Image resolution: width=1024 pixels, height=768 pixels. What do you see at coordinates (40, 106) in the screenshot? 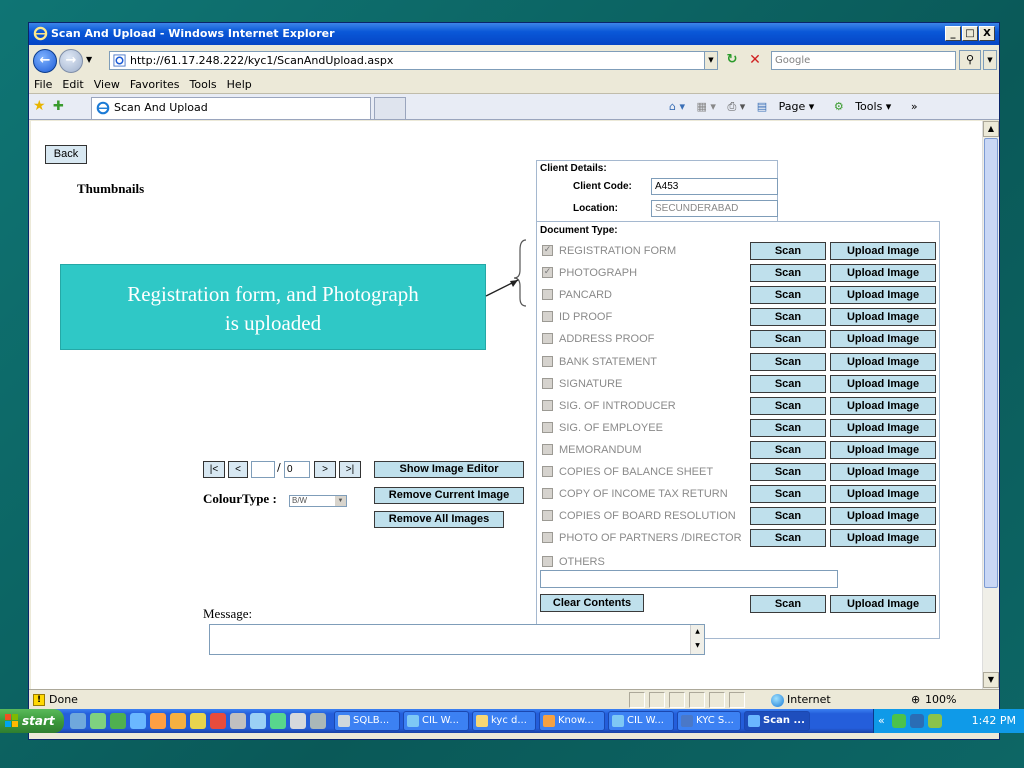
I see `favorites-star-icon: ★` at bounding box center [40, 106].